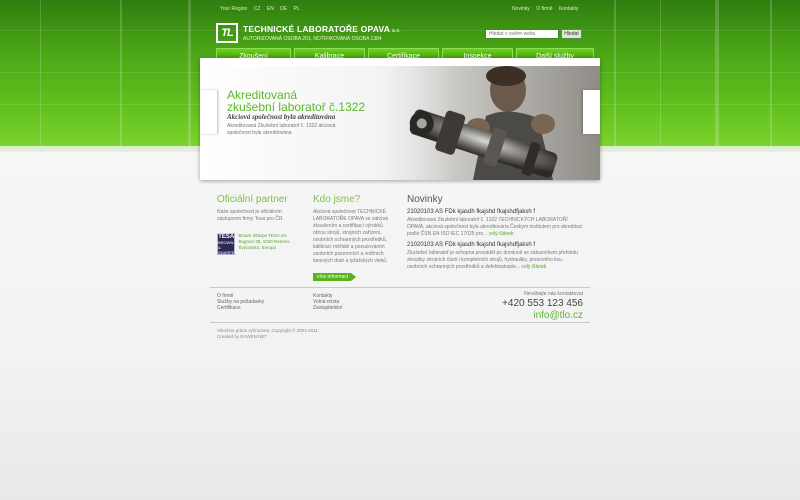 The height and width of the screenshot is (500, 800). What do you see at coordinates (240, 308) in the screenshot?
I see `footer-link: Certifikace` at bounding box center [240, 308].